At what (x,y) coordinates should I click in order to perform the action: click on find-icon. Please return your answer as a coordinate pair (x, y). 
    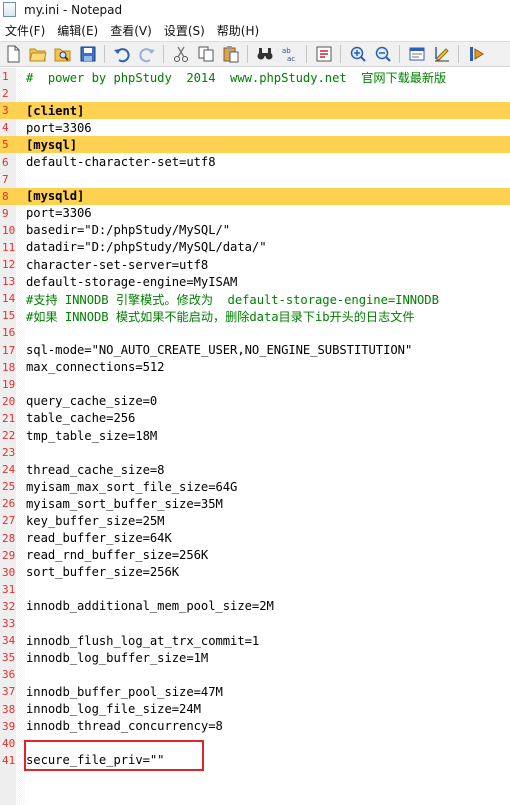
    Looking at the image, I should click on (264, 54).